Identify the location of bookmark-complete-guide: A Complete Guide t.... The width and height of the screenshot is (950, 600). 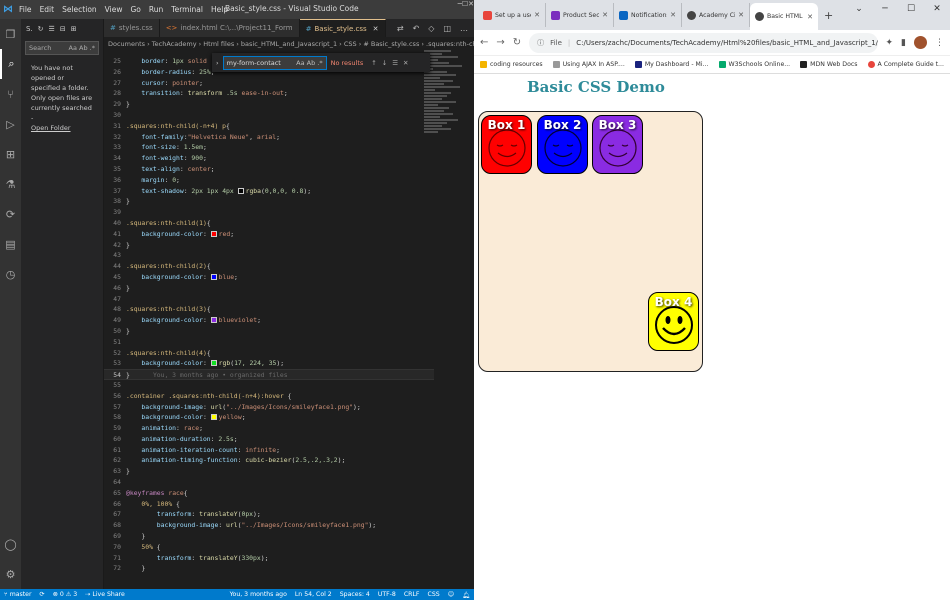
(905, 64).